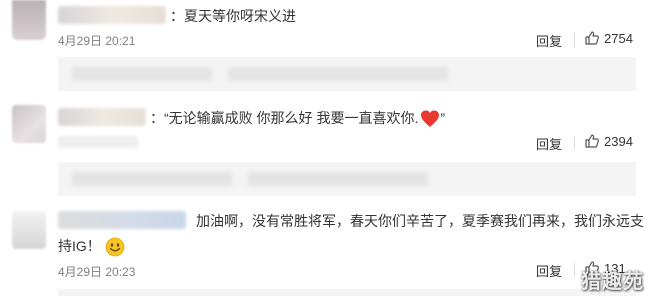 This screenshot has height=296, width=650. Describe the element at coordinates (420, 221) in the screenshot. I see `comment-text: 加油啊，没有常胜将军，春天你们辛苦了，夏季赛我们再来，我们永远支` at that location.